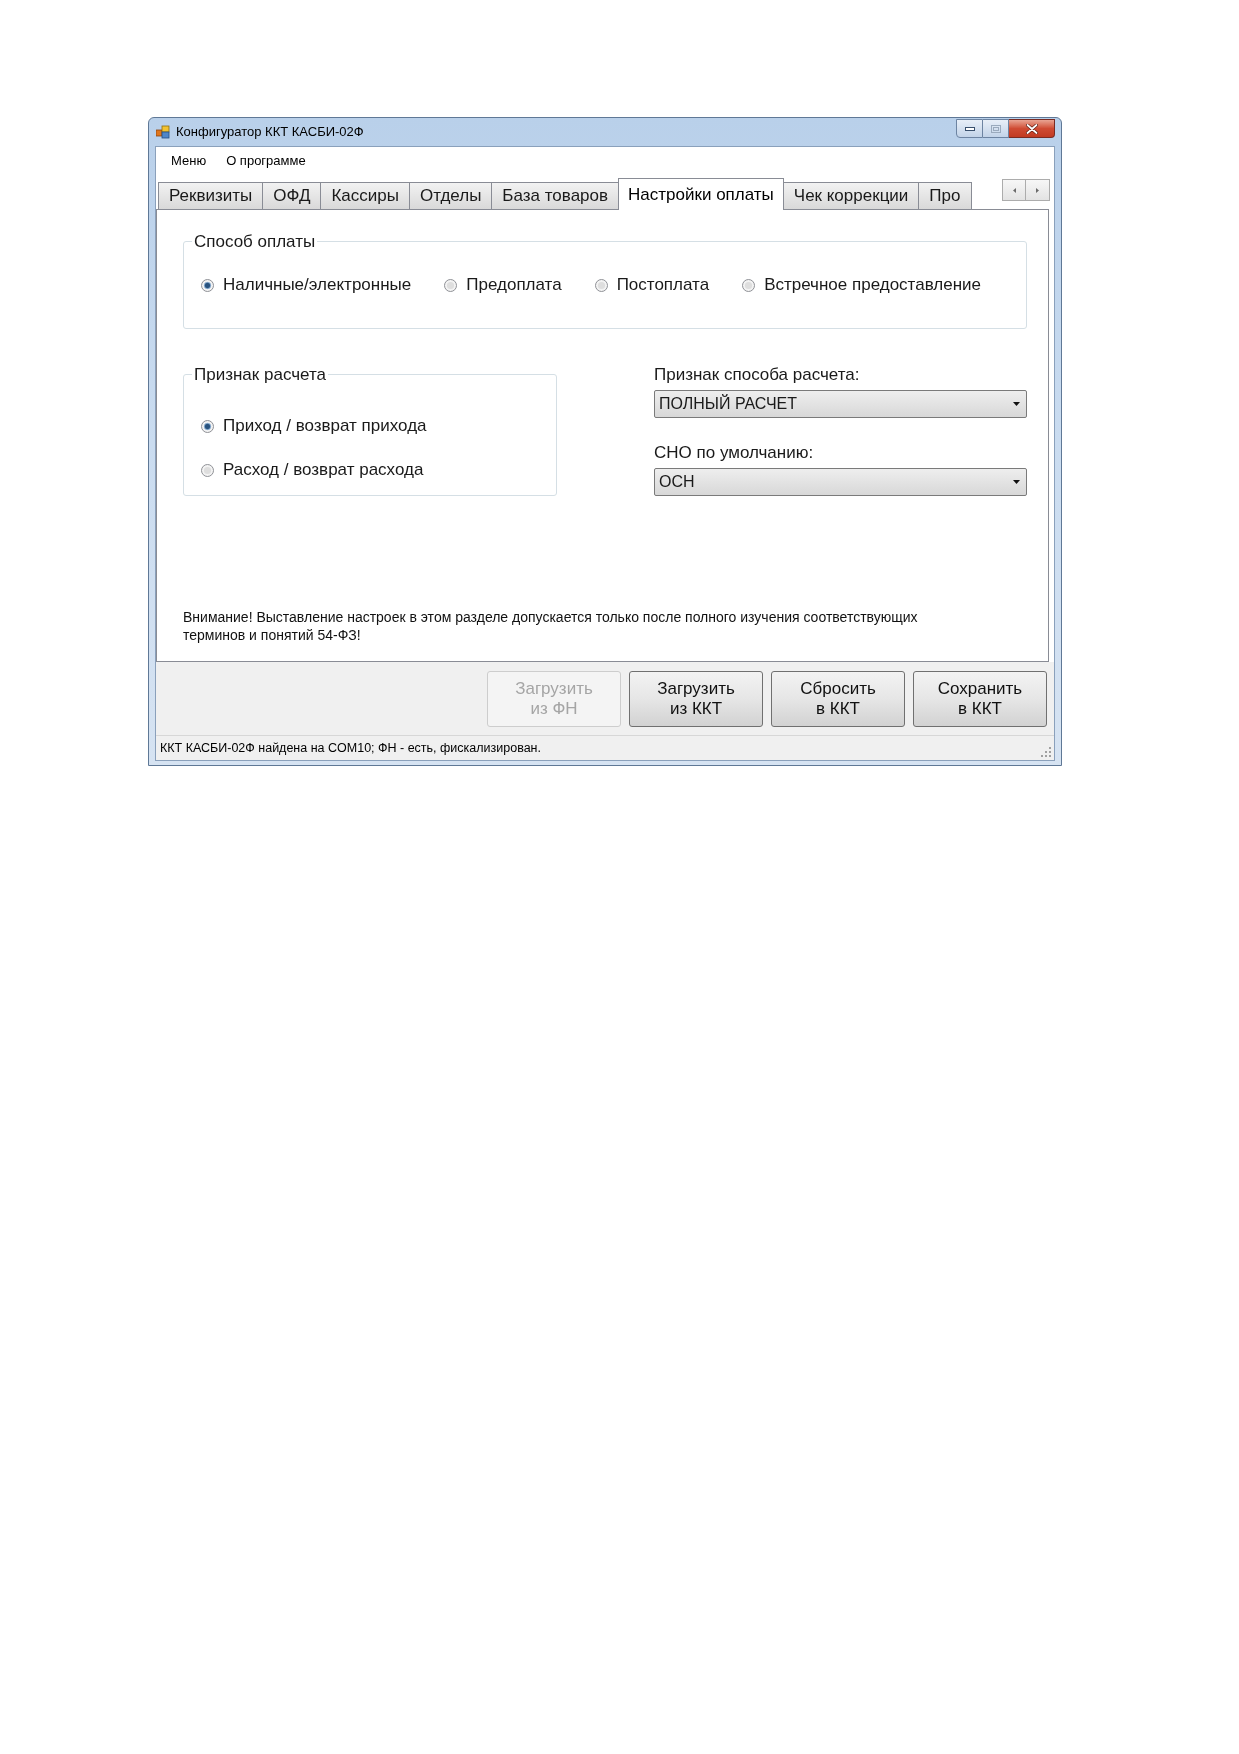 Image resolution: width=1239 pixels, height=1754 pixels. I want to click on maximize-icon, so click(995, 128).